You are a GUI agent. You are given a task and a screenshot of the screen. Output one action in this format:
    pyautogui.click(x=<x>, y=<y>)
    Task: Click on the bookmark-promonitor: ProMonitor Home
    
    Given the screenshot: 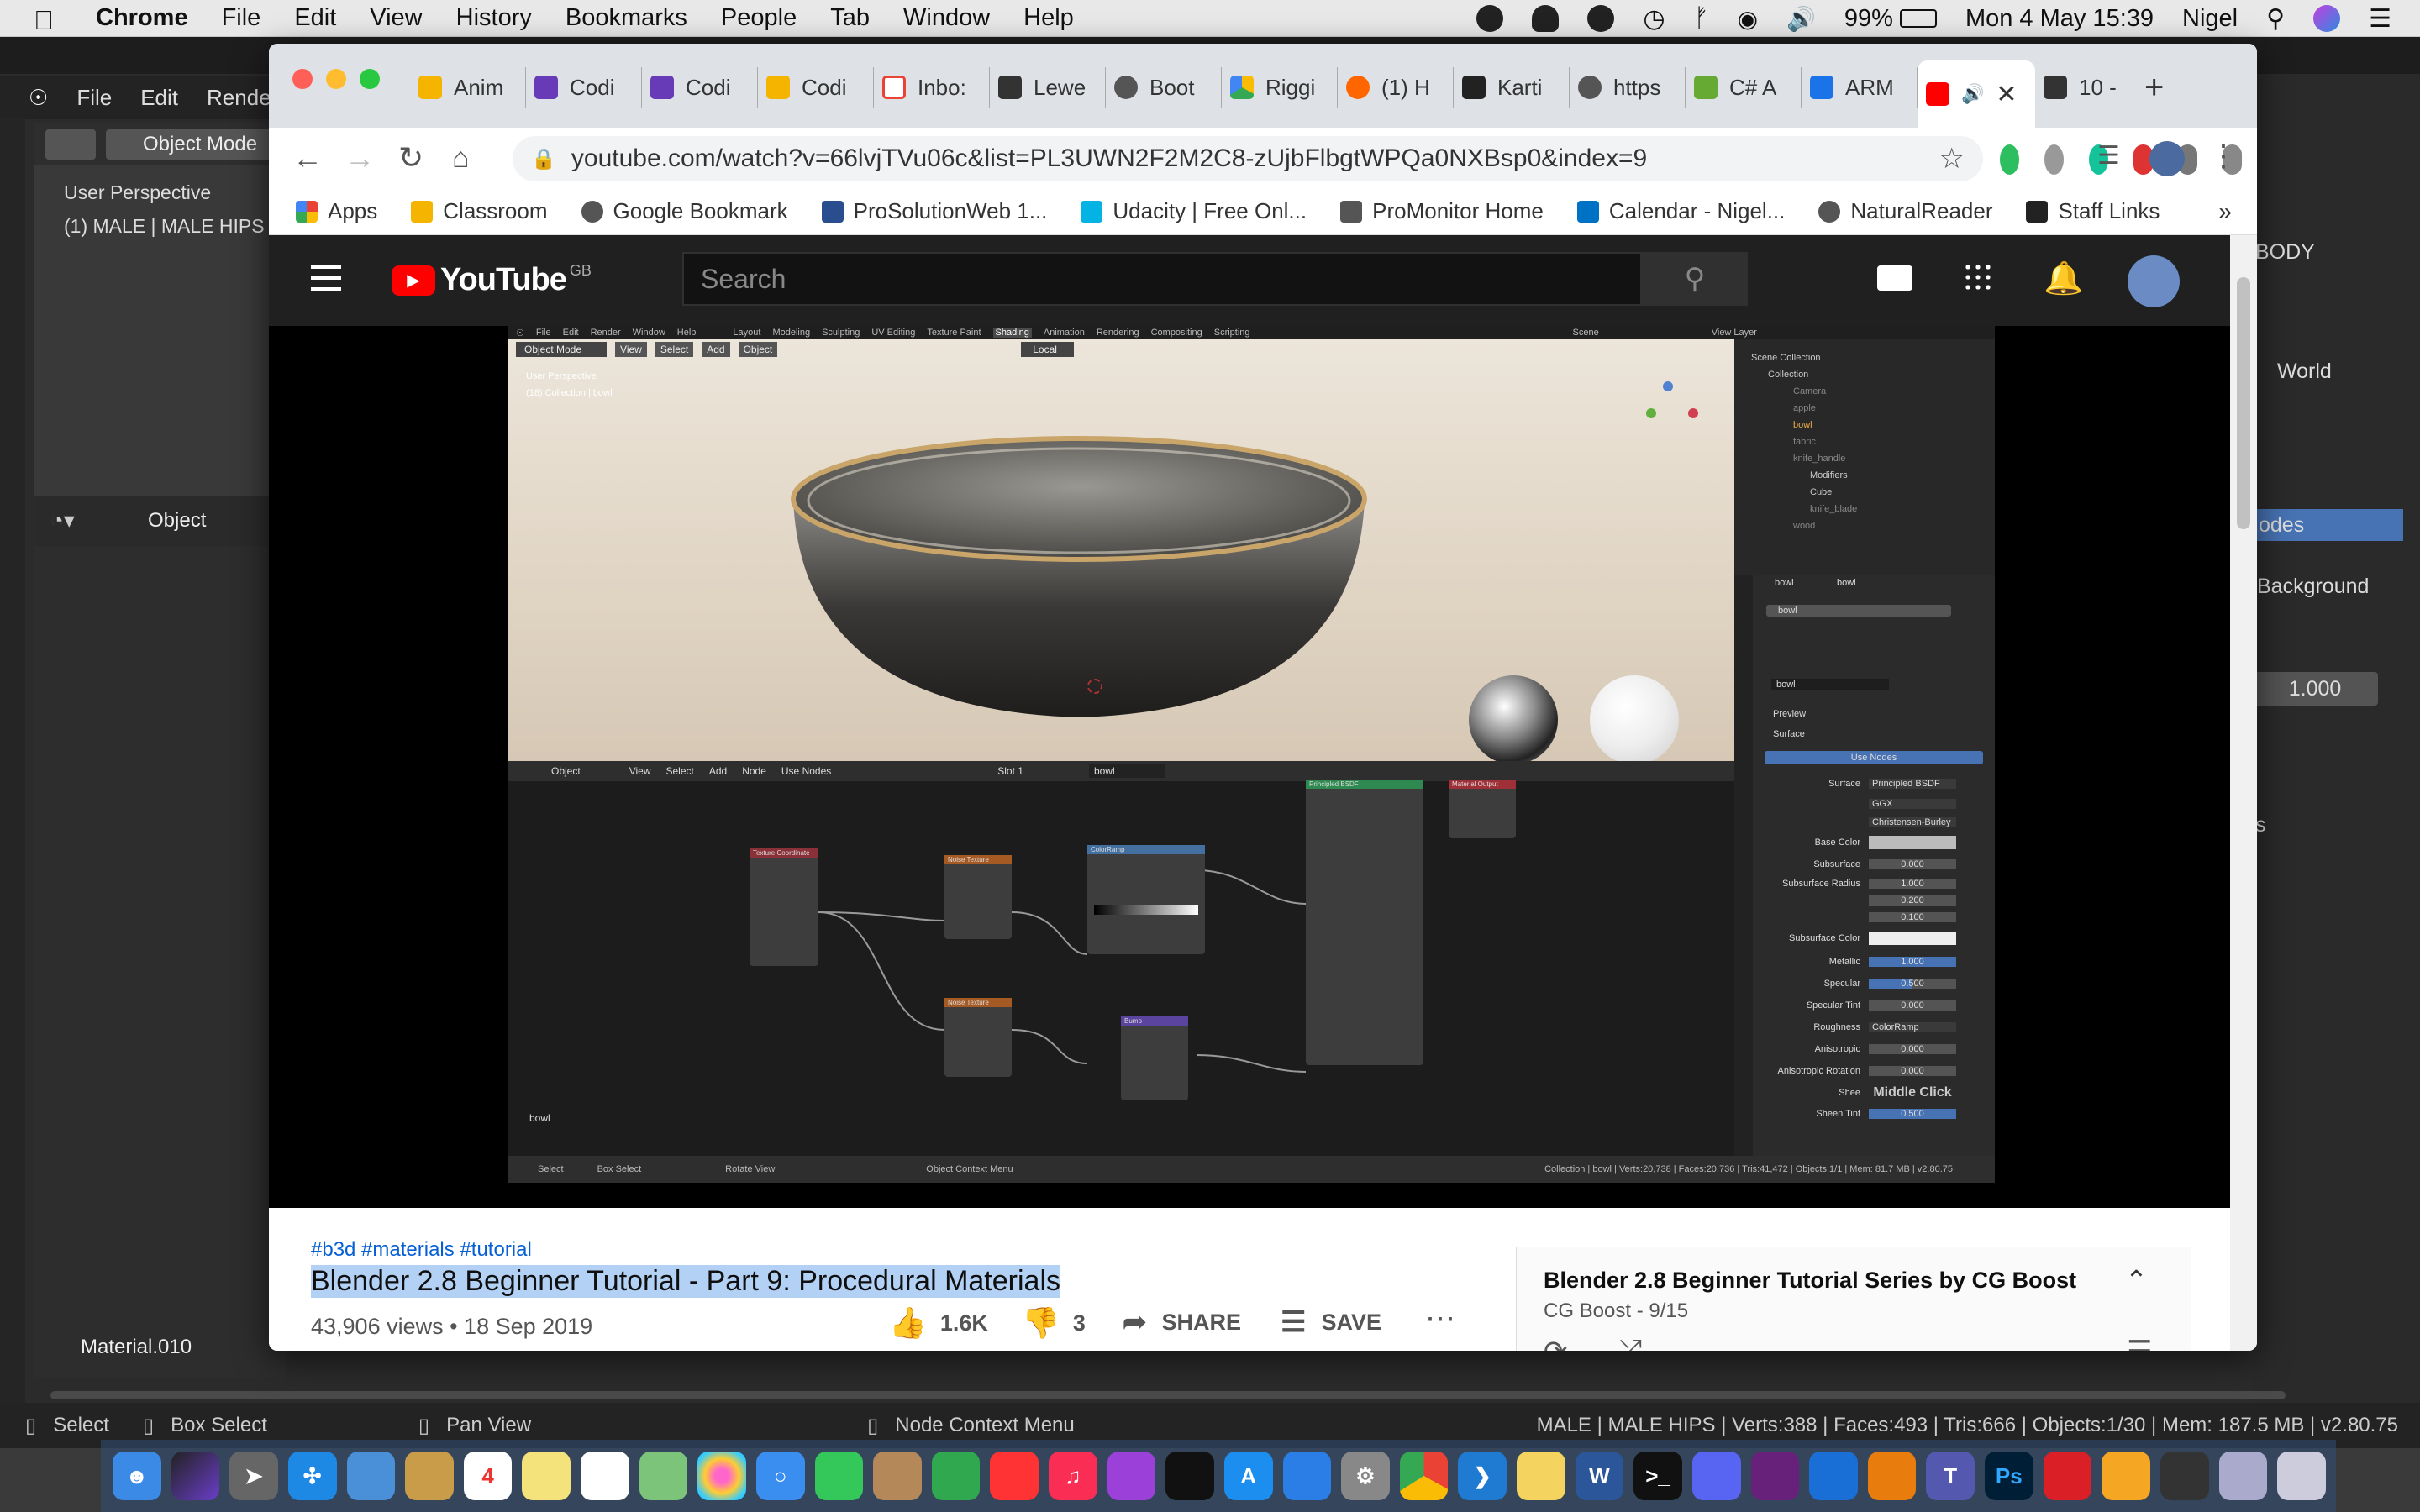 What is the action you would take?
    pyautogui.click(x=1442, y=211)
    